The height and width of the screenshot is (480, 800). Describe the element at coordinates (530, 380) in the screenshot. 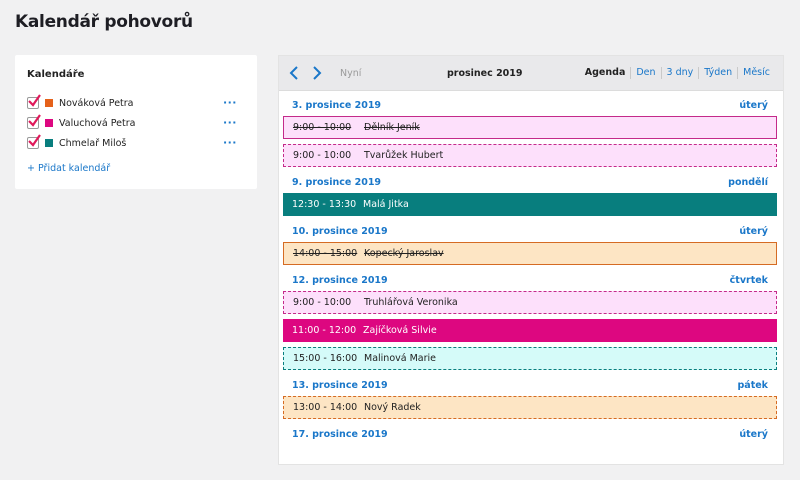

I see `day-header: 13. prosince 2019 pátek` at that location.